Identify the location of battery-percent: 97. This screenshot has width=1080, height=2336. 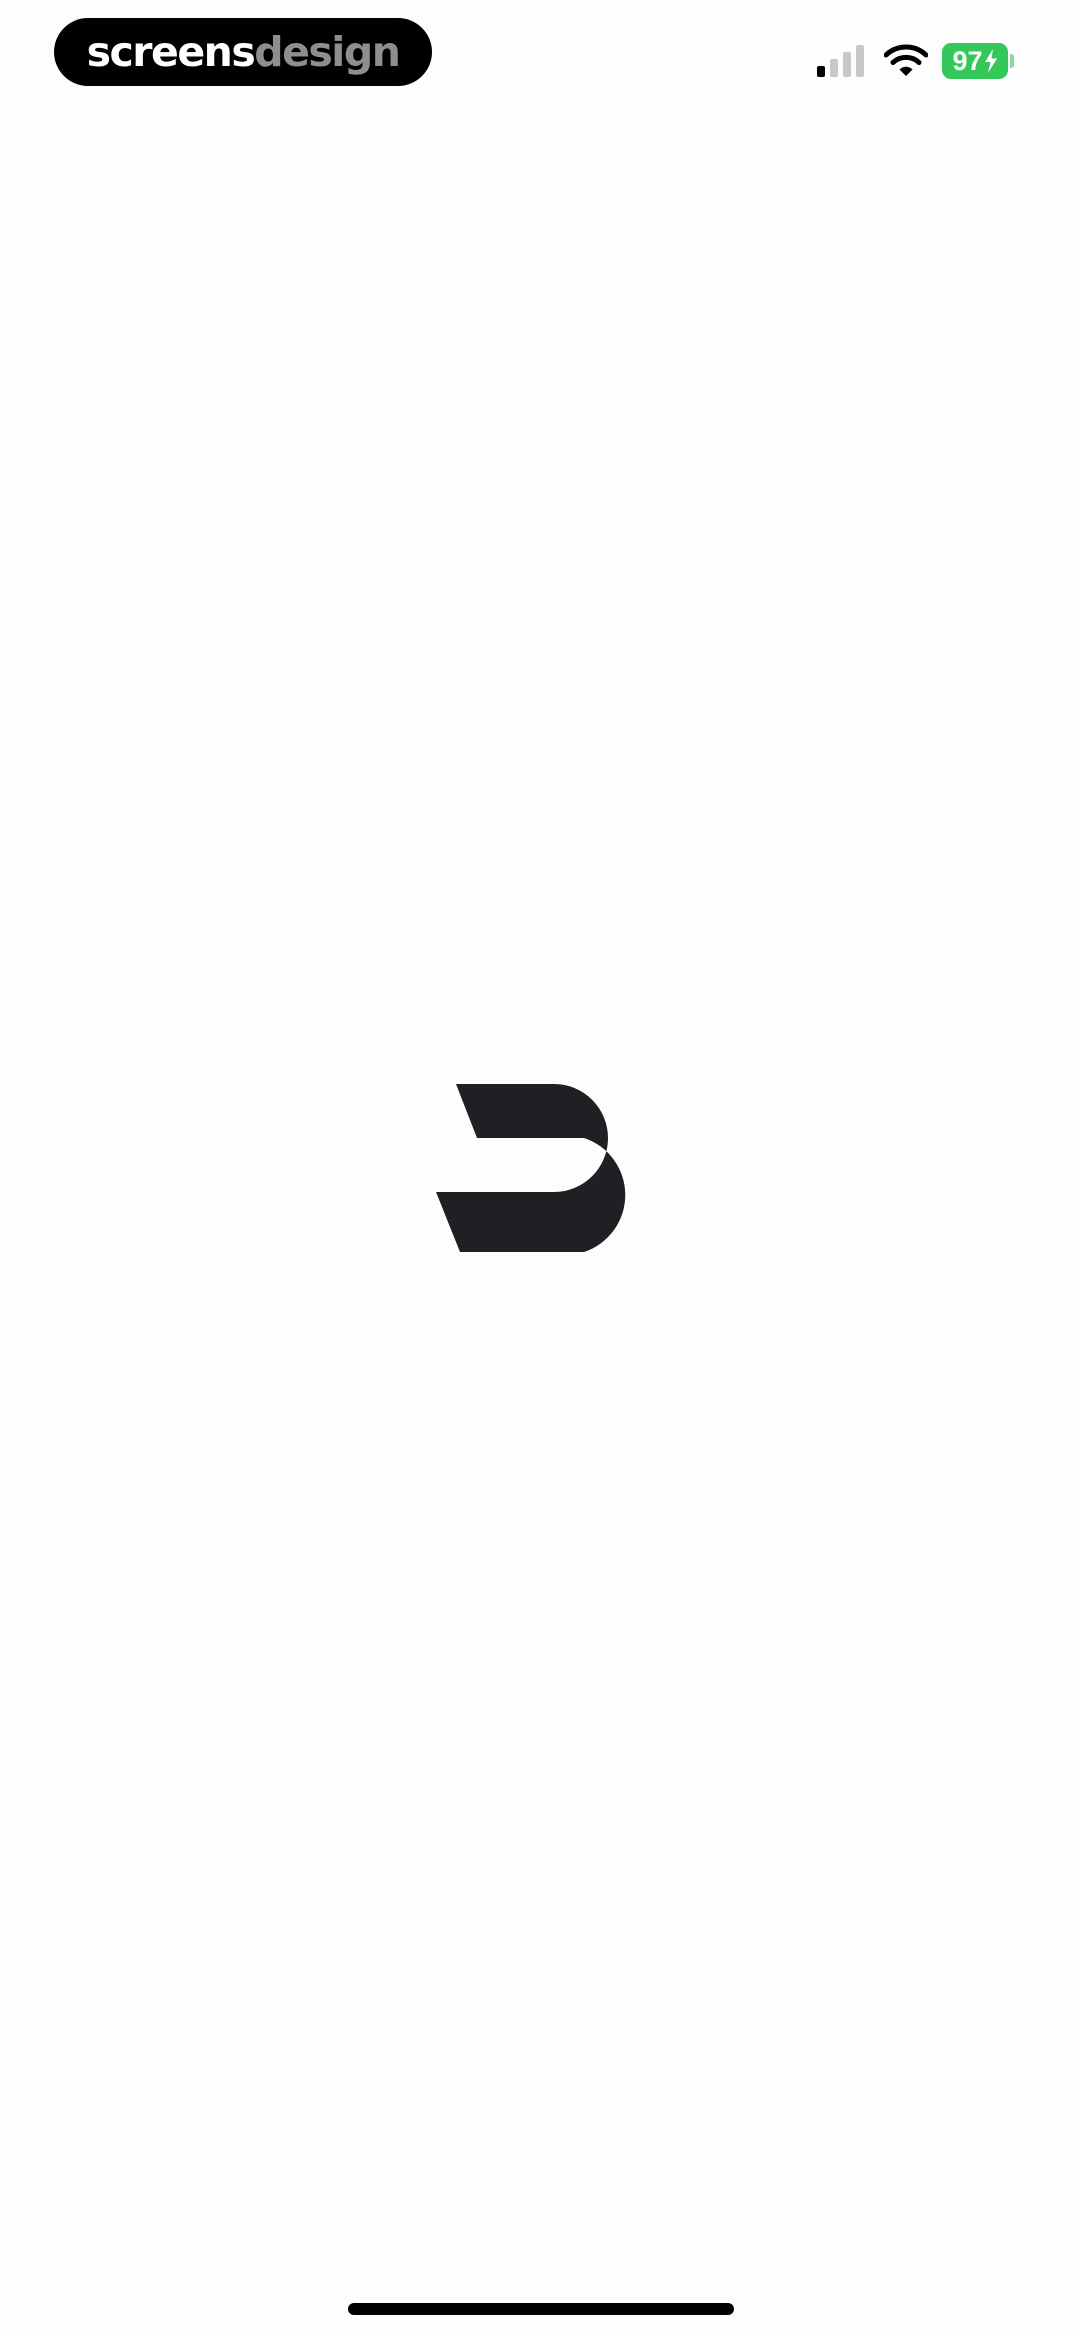
(967, 60).